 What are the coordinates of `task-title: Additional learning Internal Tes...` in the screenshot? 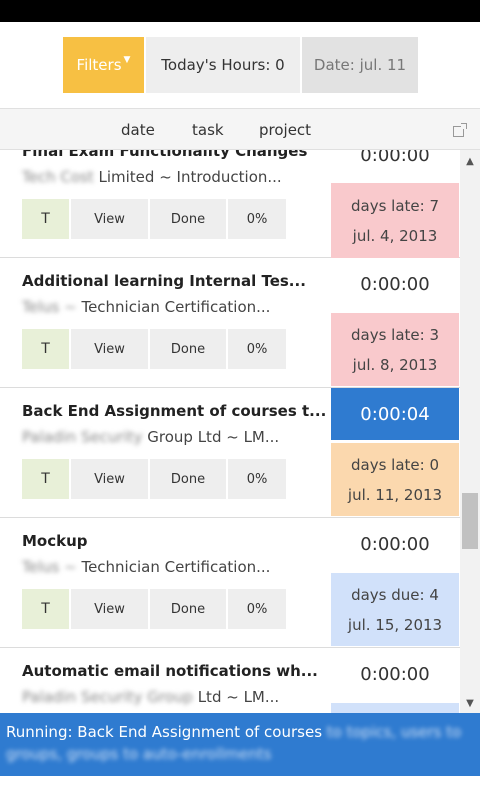 It's located at (164, 281).